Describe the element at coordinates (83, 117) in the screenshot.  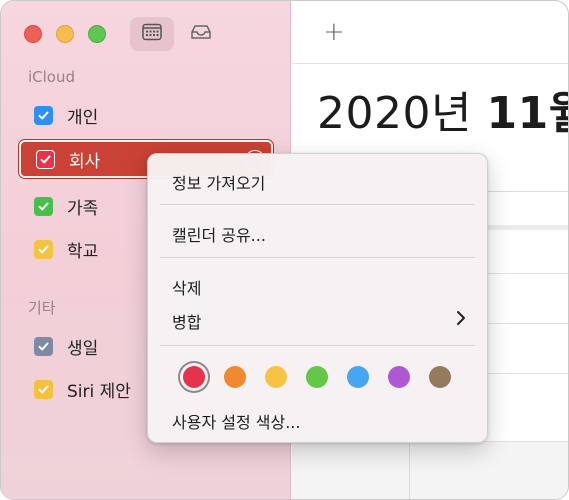
I see `calendar-label: 개인` at that location.